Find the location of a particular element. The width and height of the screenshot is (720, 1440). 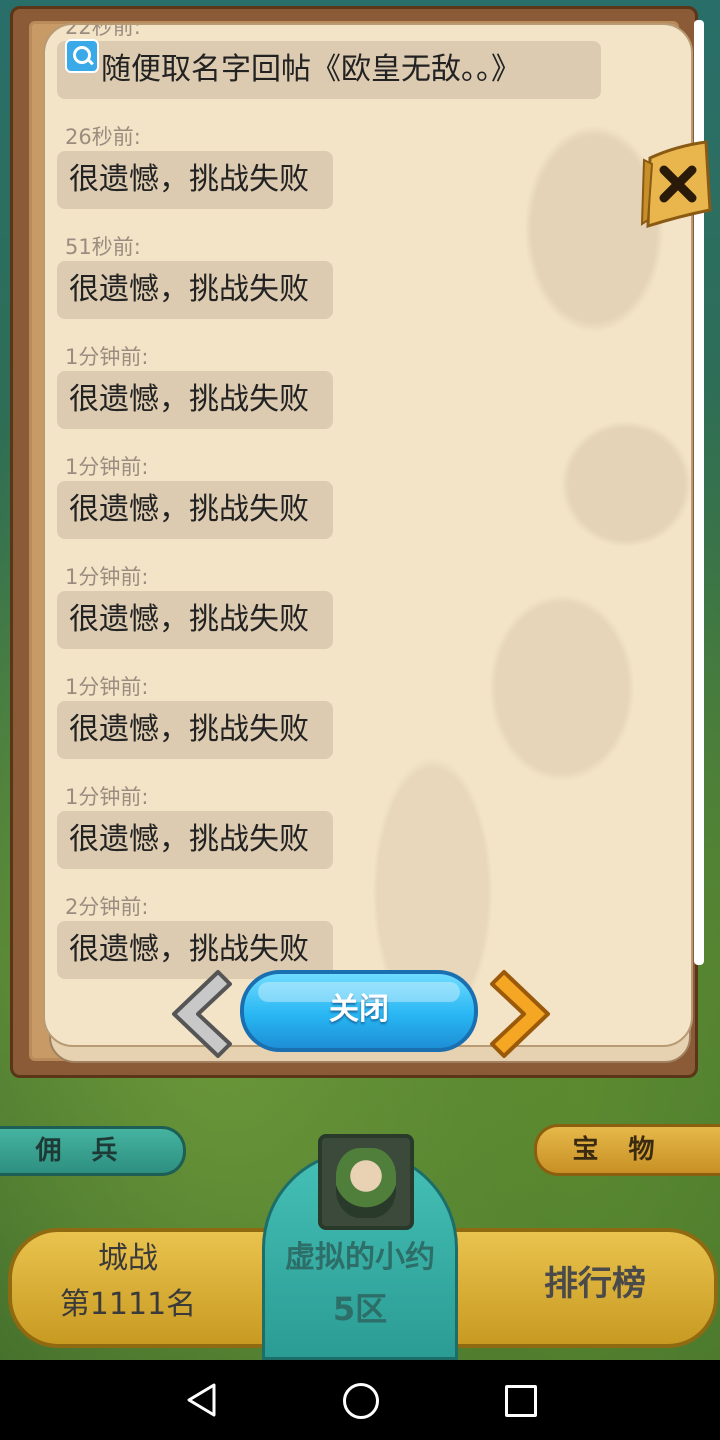

message-time: 2分钟前: is located at coordinates (107, 907).